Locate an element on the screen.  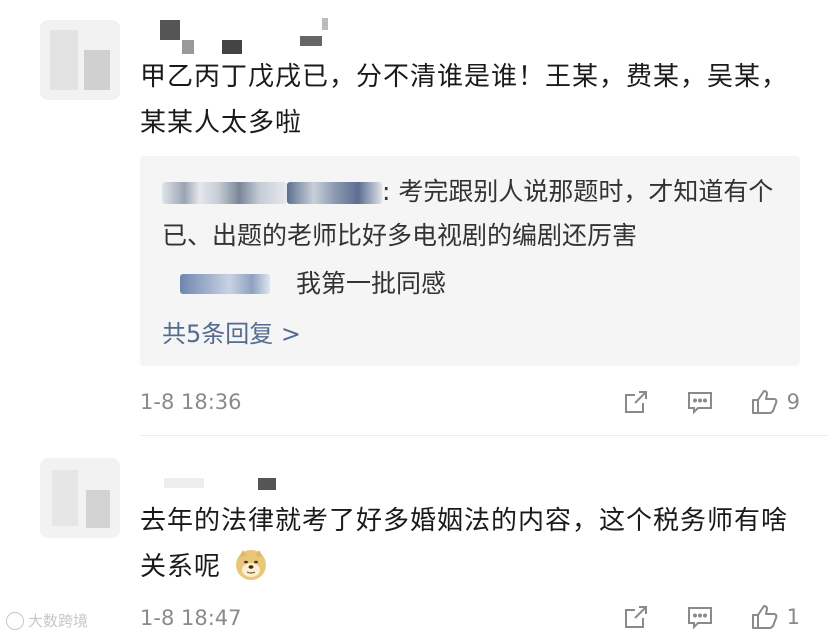
view-all-replies-link: 共5条回复 > is located at coordinates (231, 334).